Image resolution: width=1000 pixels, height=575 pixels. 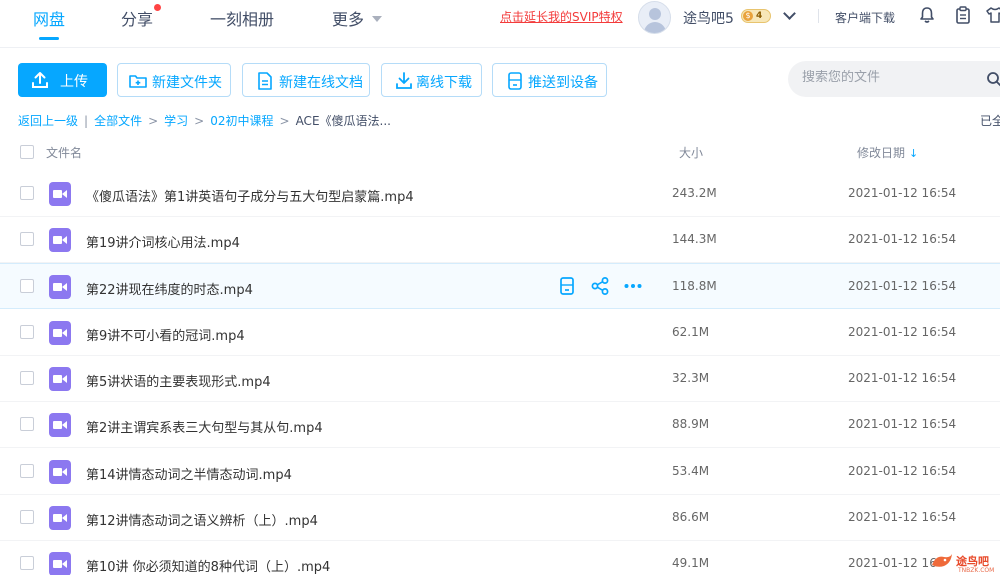 I want to click on file-name: 第19讲介词核心用法.mp4, so click(x=163, y=241).